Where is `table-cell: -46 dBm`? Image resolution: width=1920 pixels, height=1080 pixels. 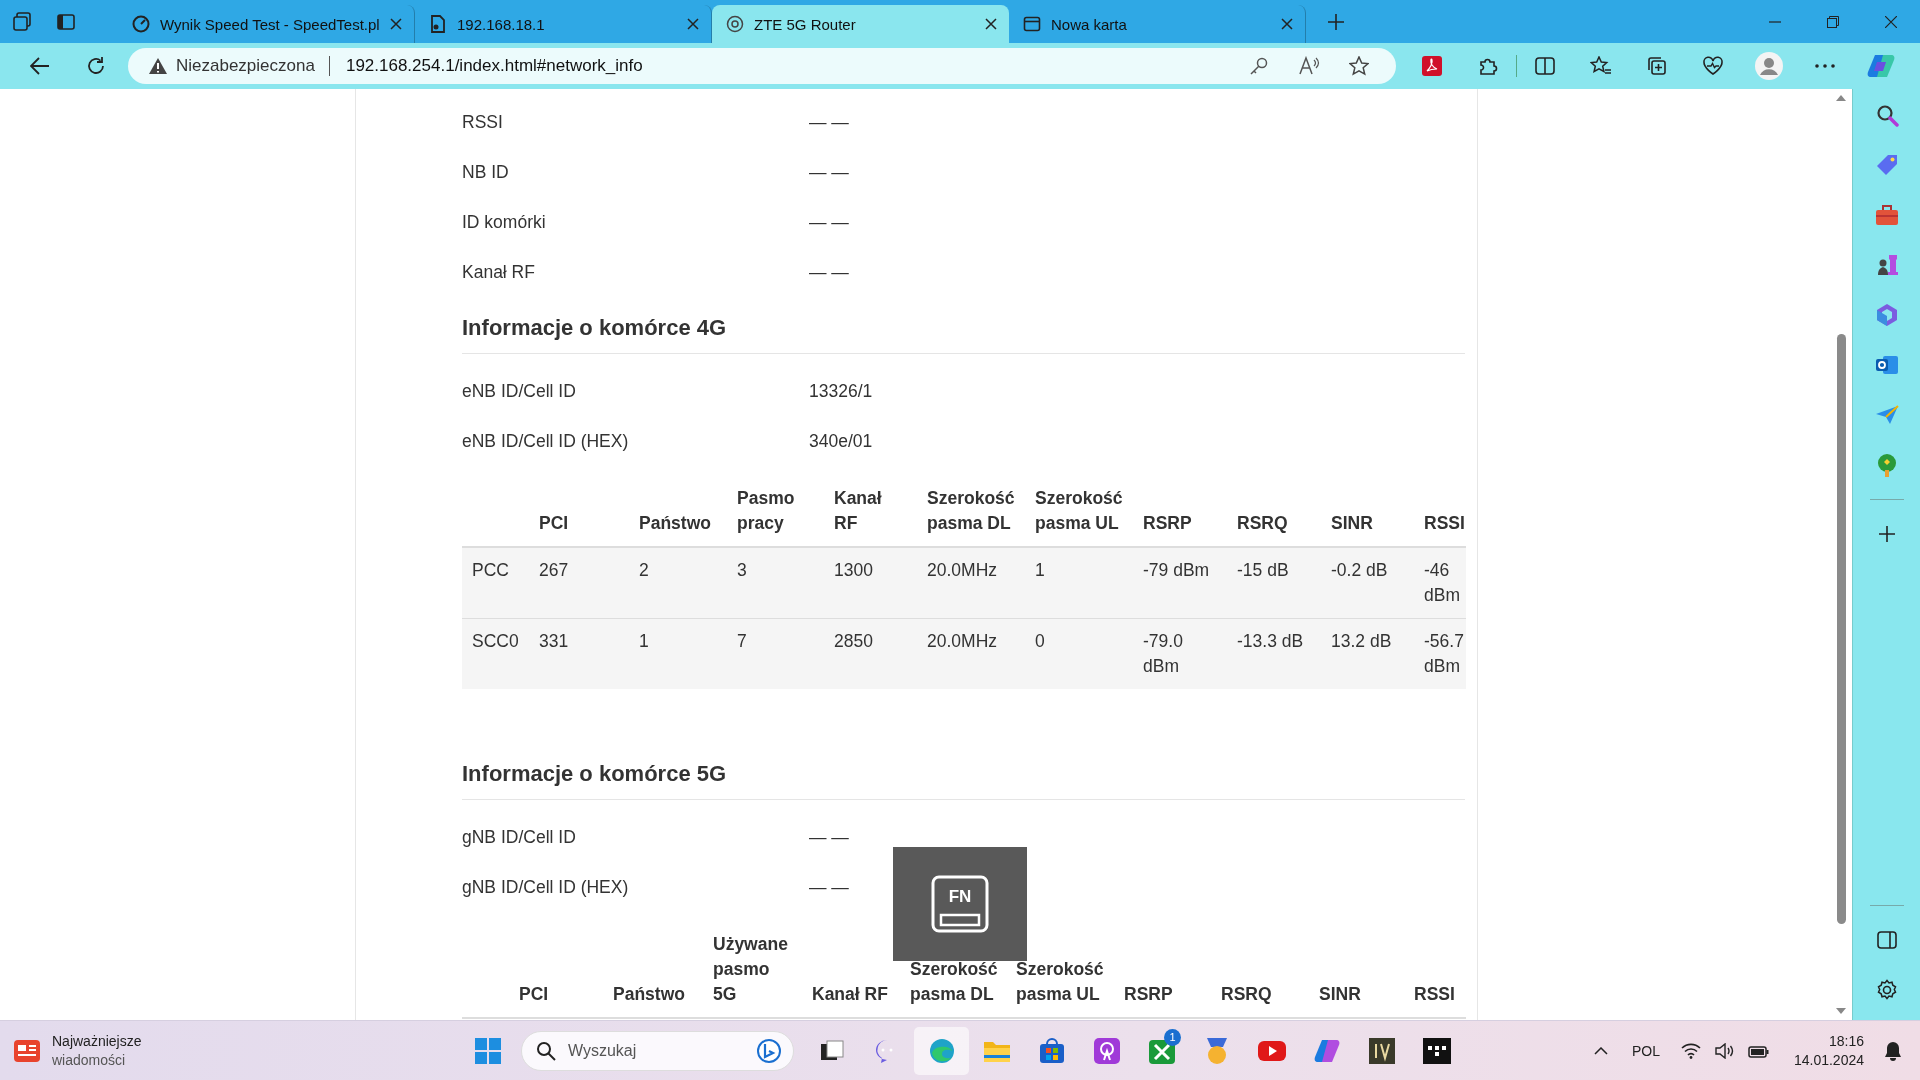
table-cell: -46 dBm is located at coordinates (1440, 583).